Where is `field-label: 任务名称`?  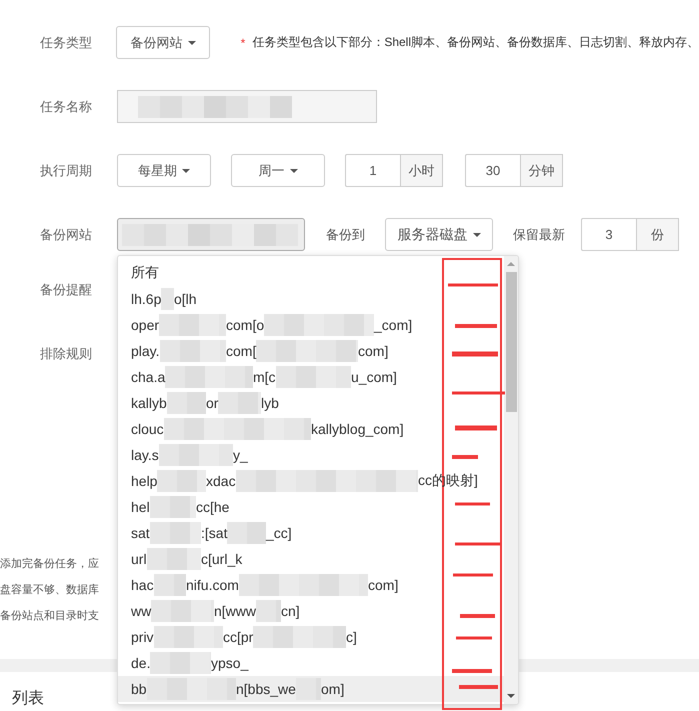
field-label: 任务名称 is located at coordinates (66, 107).